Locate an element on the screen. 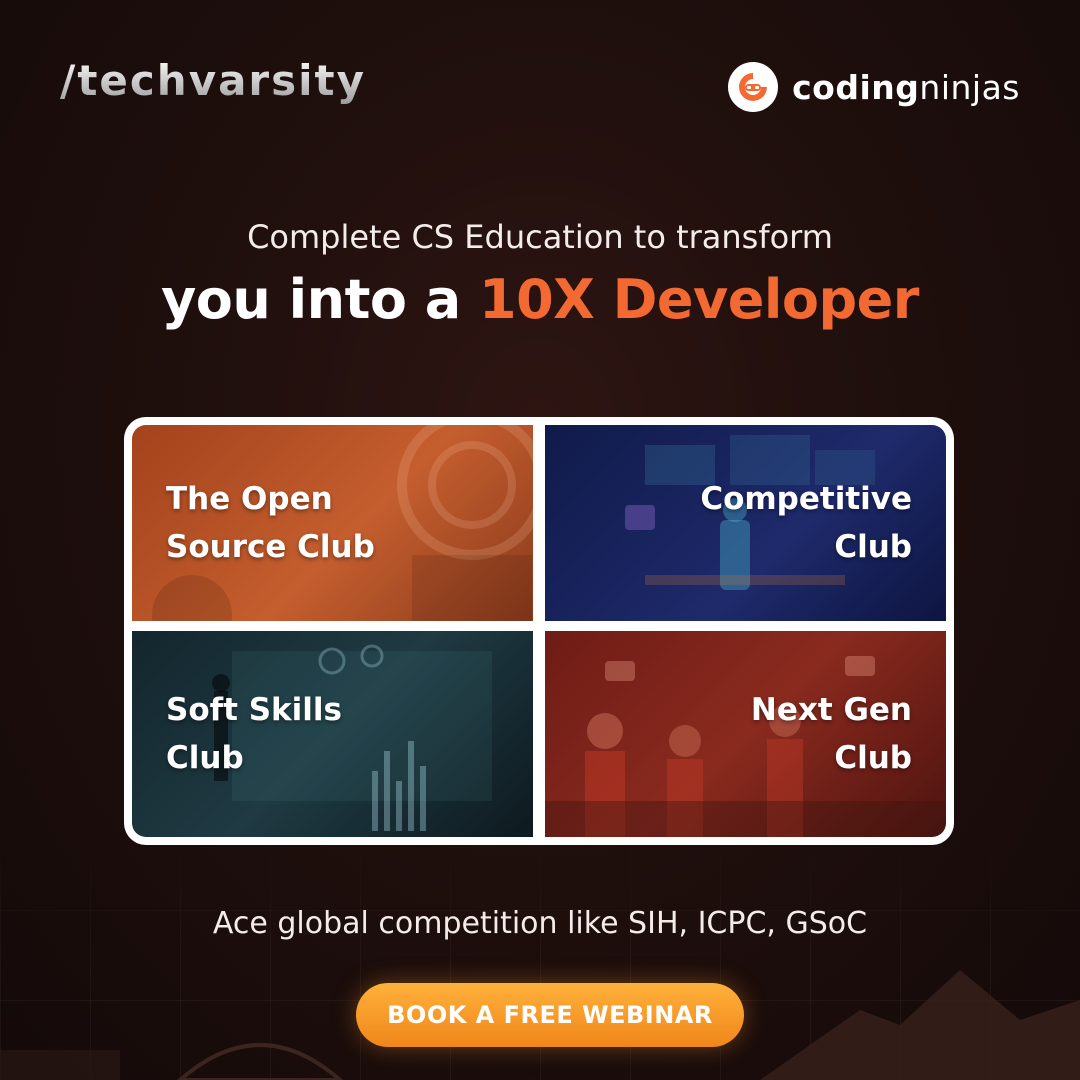 The width and height of the screenshot is (1080, 1080). codingninjas-logo: codingninjas is located at coordinates (874, 87).